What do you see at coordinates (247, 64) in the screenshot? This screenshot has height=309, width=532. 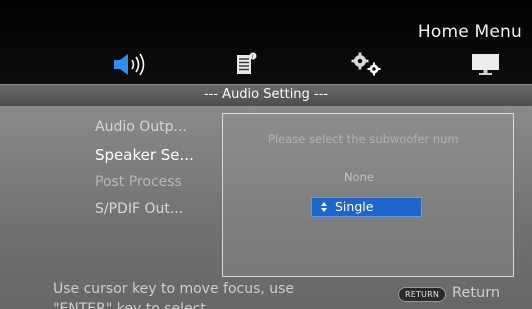 I see `document-icon: i` at bounding box center [247, 64].